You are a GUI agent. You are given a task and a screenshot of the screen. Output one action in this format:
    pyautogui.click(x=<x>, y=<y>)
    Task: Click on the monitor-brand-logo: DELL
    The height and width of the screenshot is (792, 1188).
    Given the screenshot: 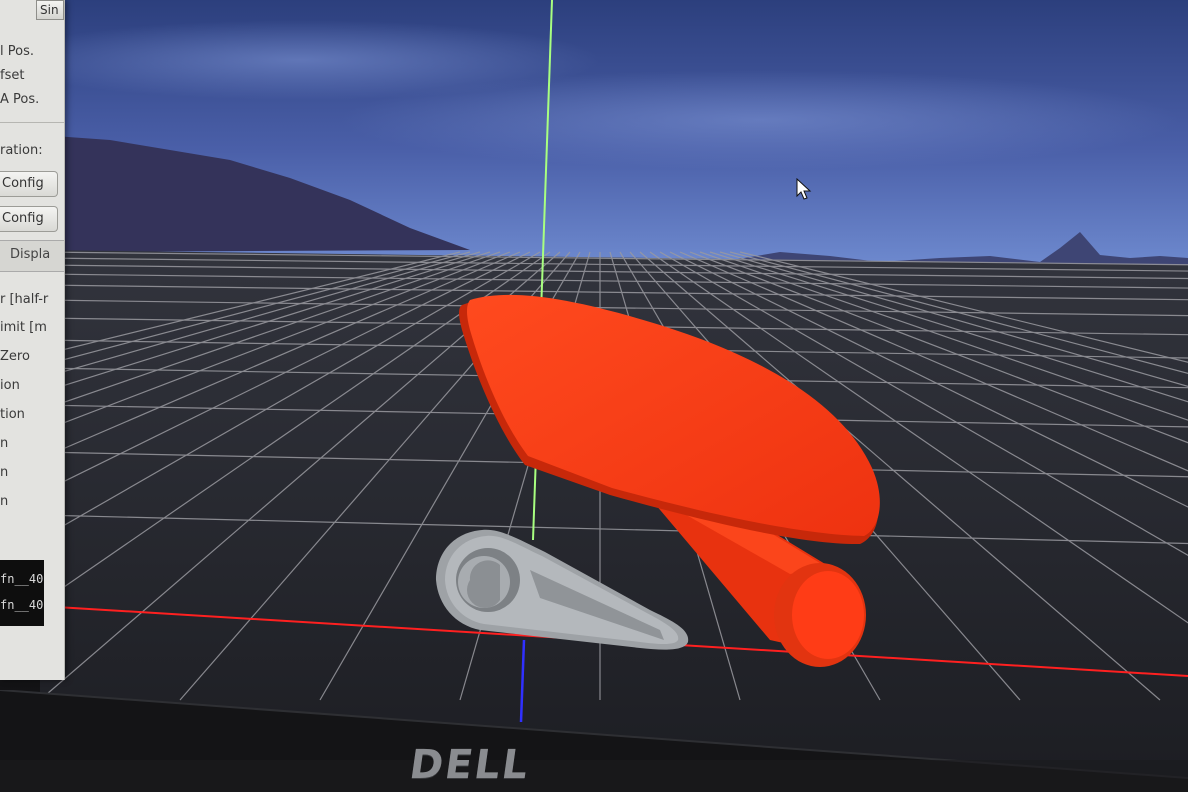 What is the action you would take?
    pyautogui.click(x=469, y=765)
    